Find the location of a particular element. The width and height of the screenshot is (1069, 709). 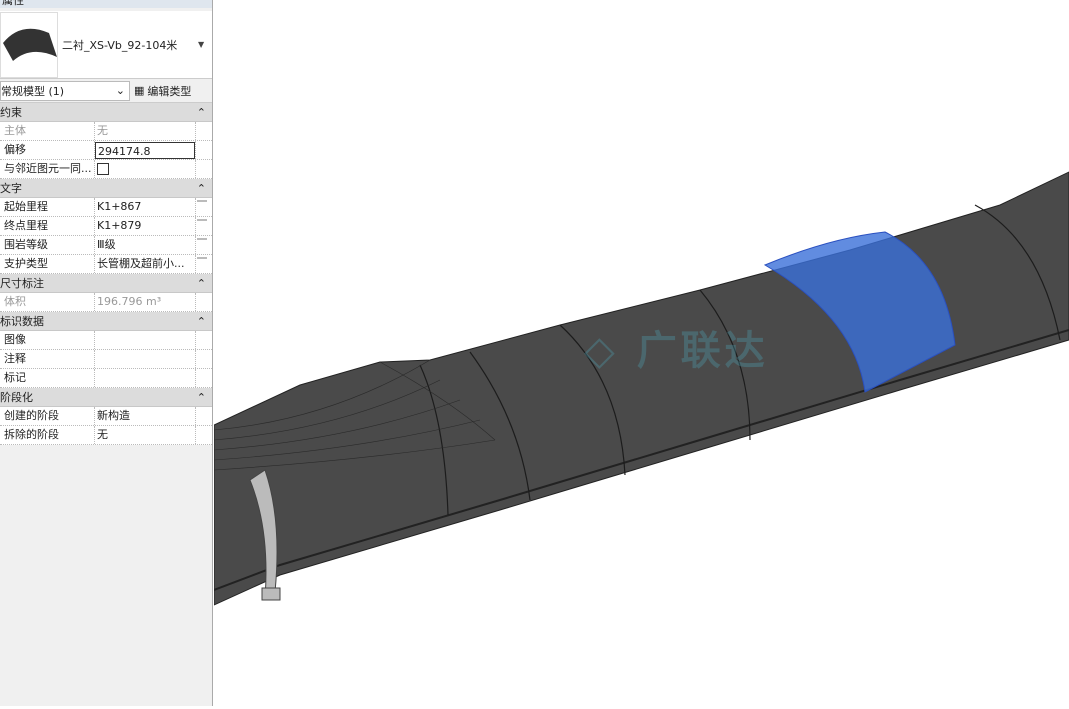

type-name: 二衬_XS-Vb_92-104米 is located at coordinates (120, 45).